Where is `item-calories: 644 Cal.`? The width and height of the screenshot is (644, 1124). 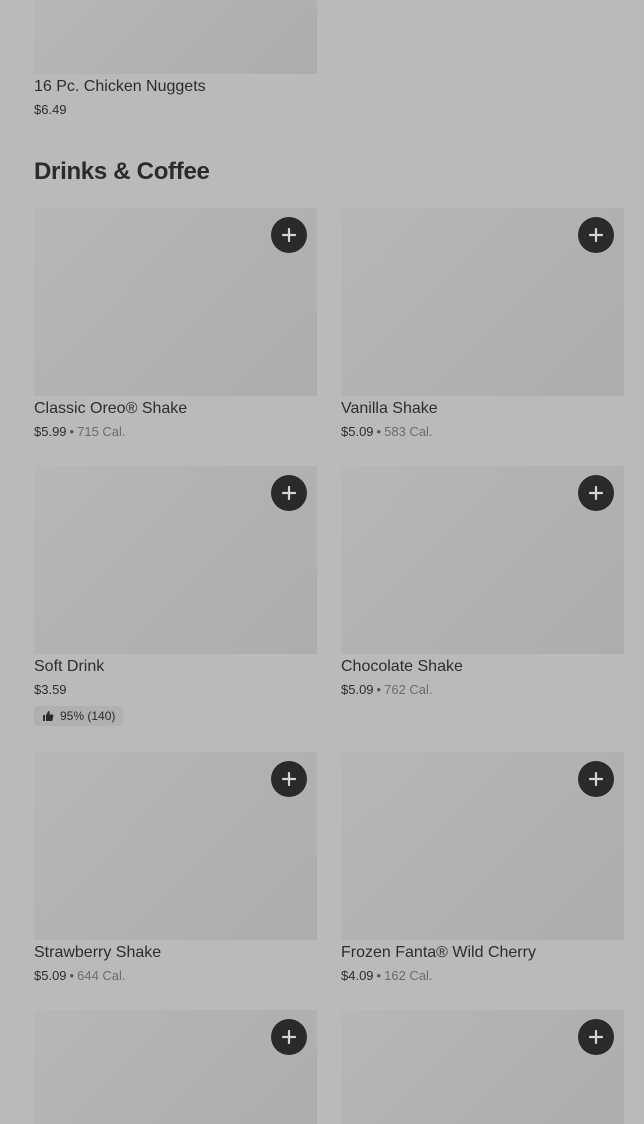 item-calories: 644 Cal. is located at coordinates (101, 975).